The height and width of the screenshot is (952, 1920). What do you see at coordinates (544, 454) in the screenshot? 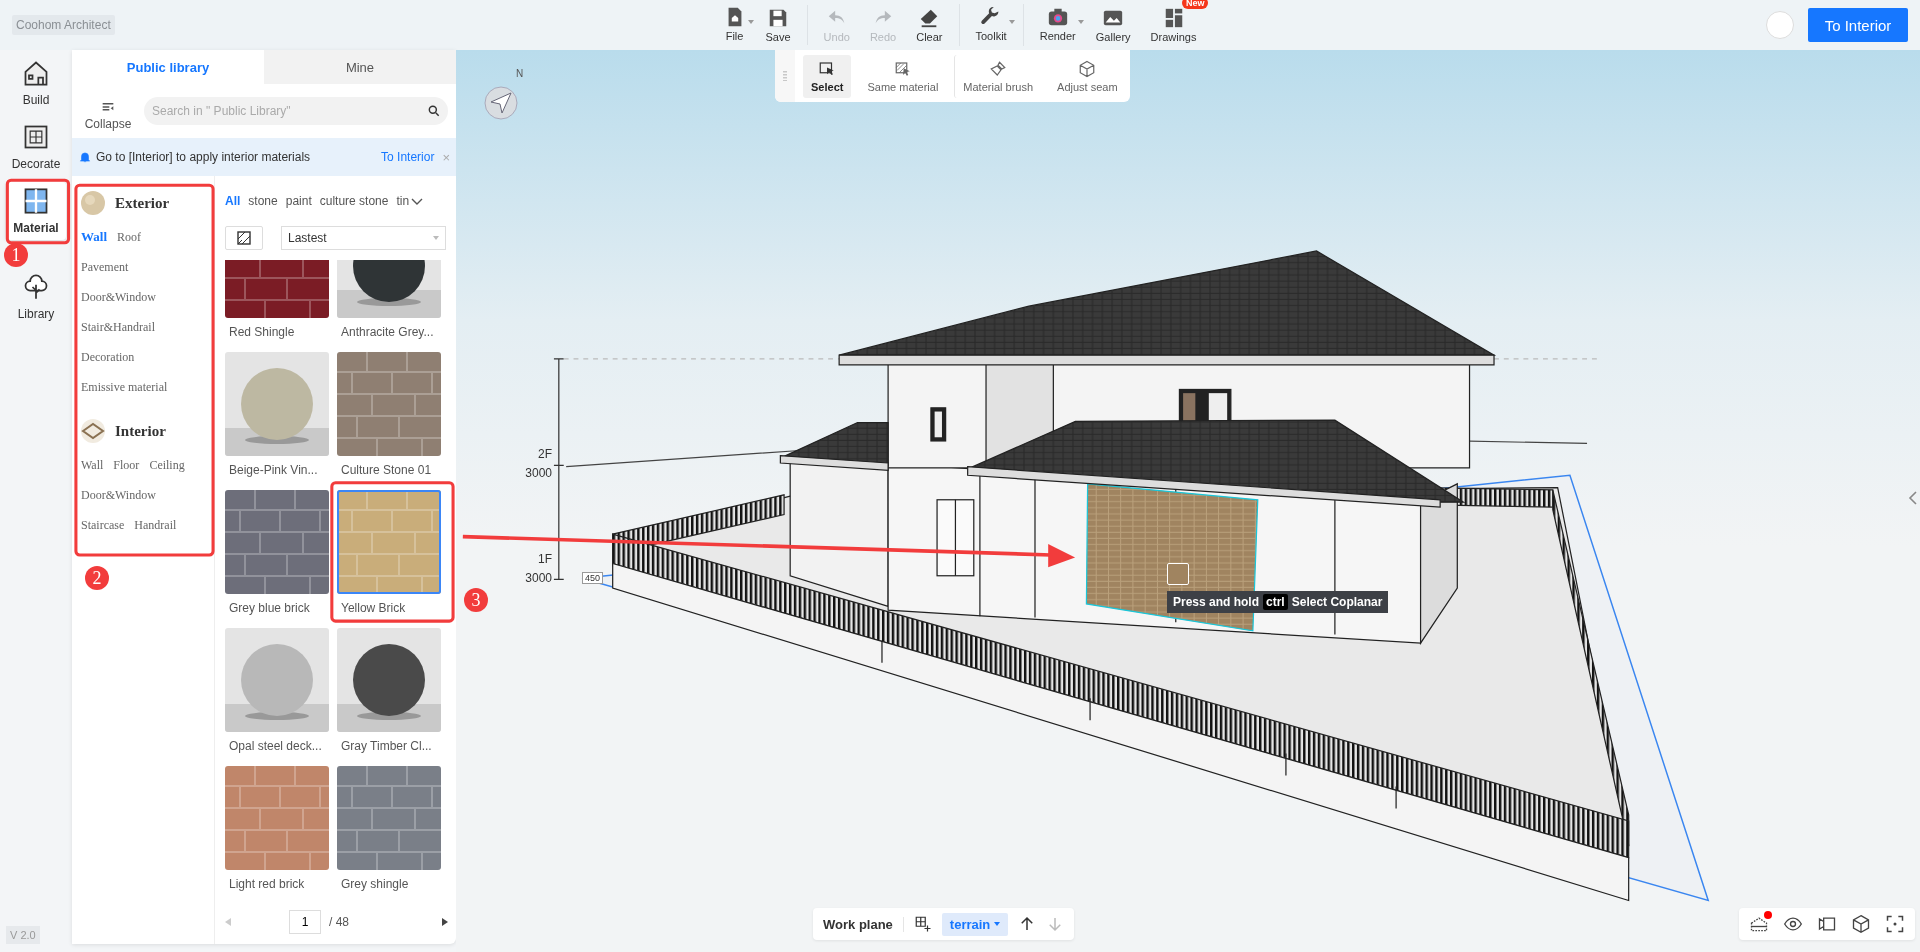
I see `floor-label: 2F` at bounding box center [544, 454].